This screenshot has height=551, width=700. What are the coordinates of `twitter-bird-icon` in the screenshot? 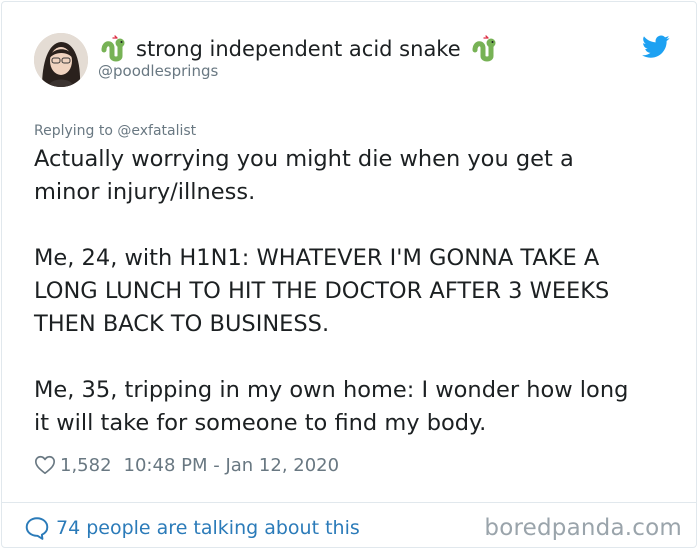 It's located at (656, 47).